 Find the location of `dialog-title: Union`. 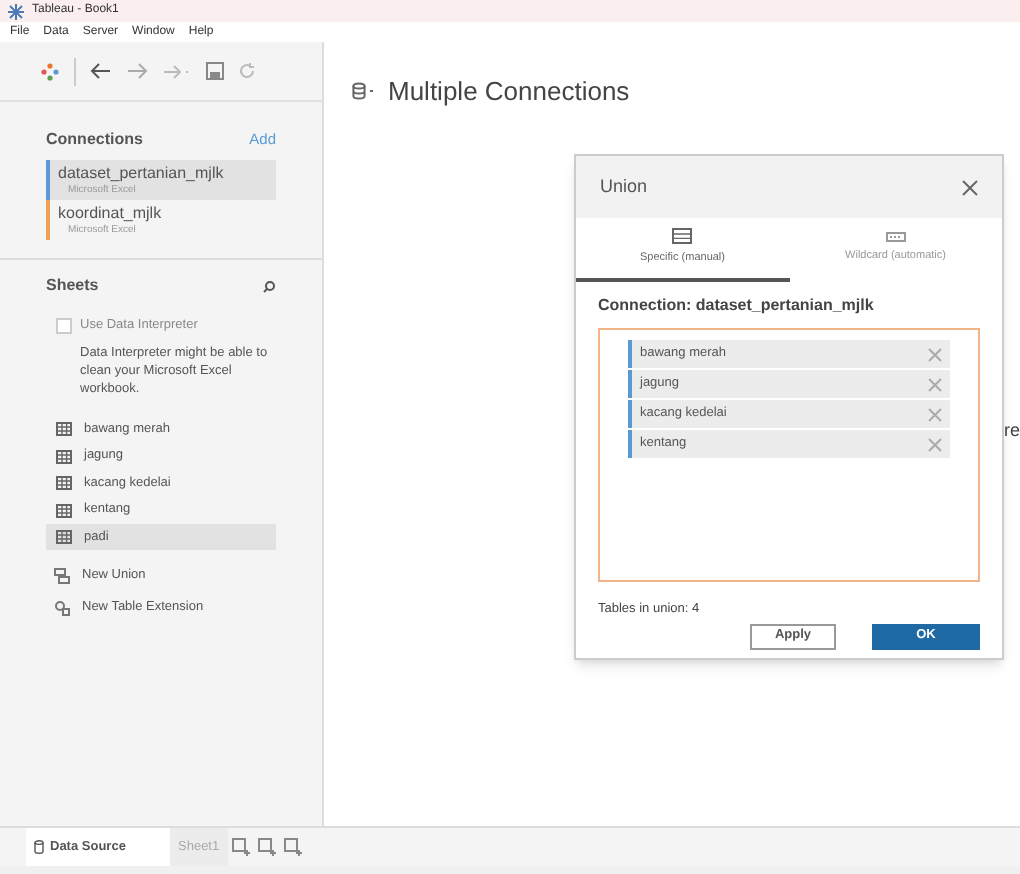

dialog-title: Union is located at coordinates (624, 186).